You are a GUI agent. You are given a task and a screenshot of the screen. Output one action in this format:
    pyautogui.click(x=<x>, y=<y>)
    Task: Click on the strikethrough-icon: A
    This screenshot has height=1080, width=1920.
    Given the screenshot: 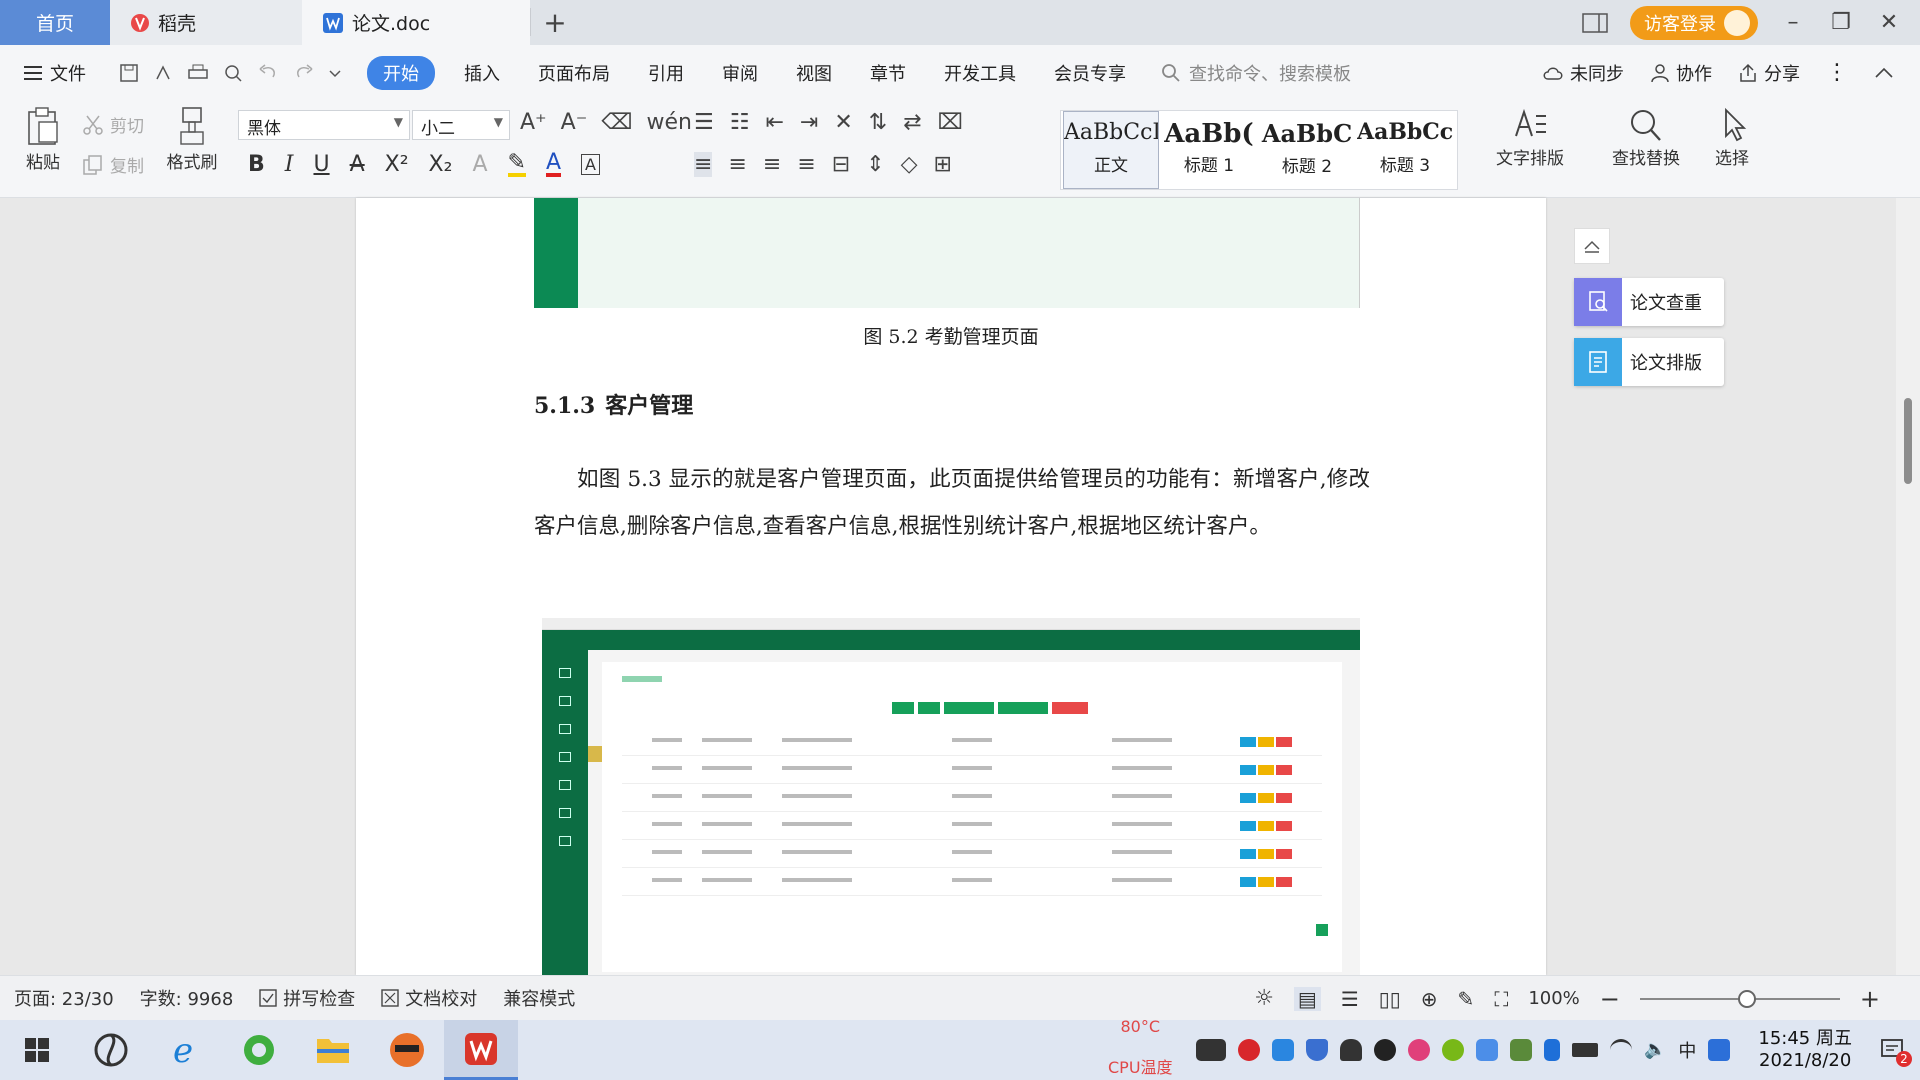 What is the action you would take?
    pyautogui.click(x=357, y=164)
    